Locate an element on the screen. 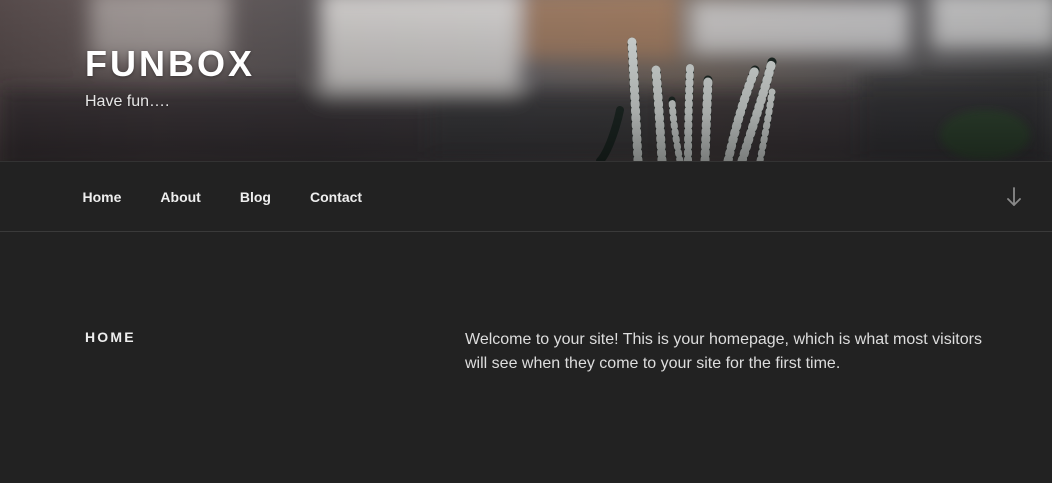  nav-item-contact: Contact is located at coordinates (335, 197).